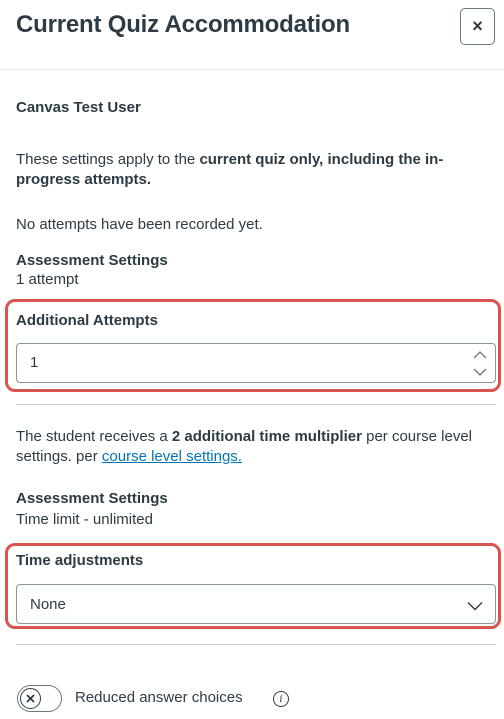 The height and width of the screenshot is (719, 504). I want to click on multiplier-note-emphasis: 2 additional time multiplier, so click(266, 436).